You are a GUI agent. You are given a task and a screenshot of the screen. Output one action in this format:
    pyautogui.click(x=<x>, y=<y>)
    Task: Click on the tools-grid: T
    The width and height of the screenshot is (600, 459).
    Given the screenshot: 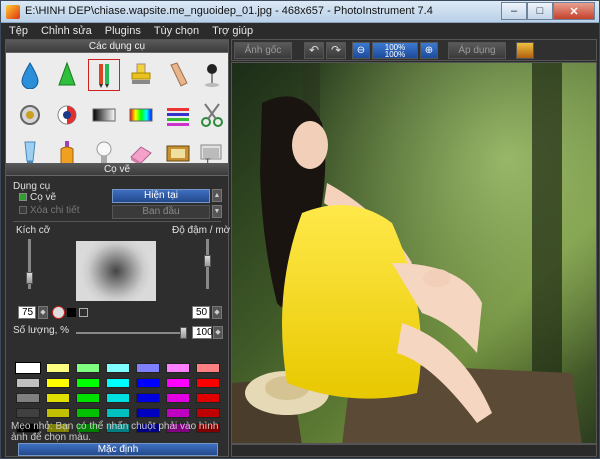 What is the action you would take?
    pyautogui.click(x=117, y=112)
    